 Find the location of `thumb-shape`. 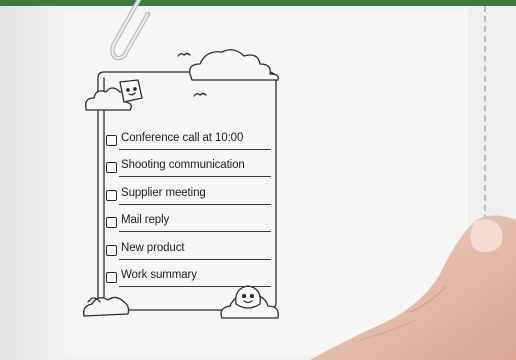

thumb-shape is located at coordinates (486, 236).